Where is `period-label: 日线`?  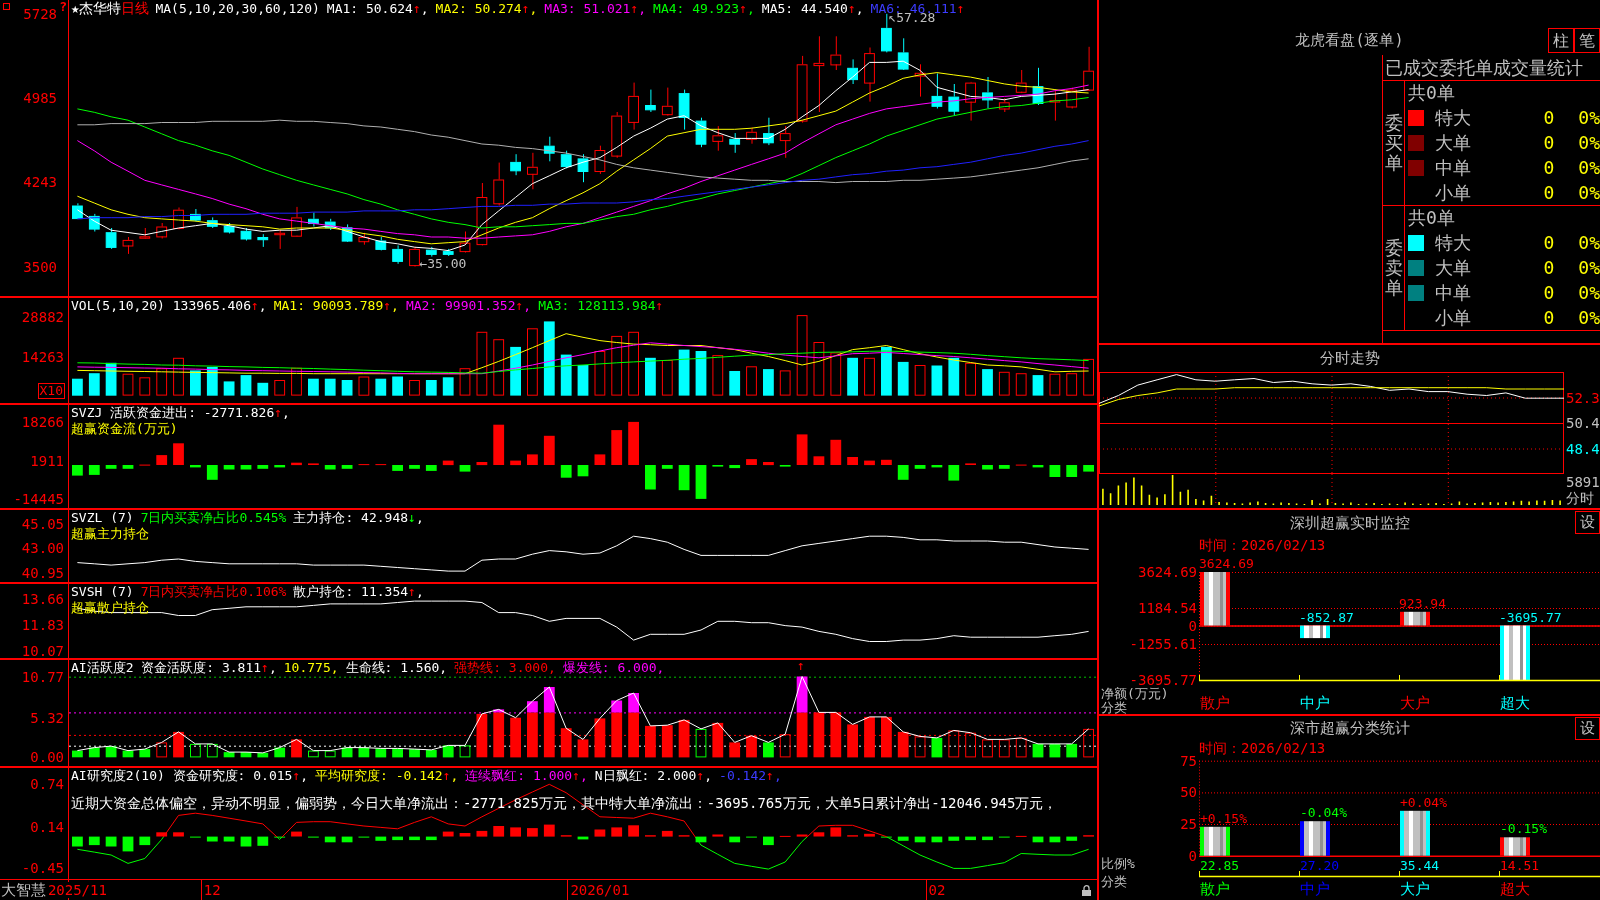 period-label: 日线 is located at coordinates (135, 8).